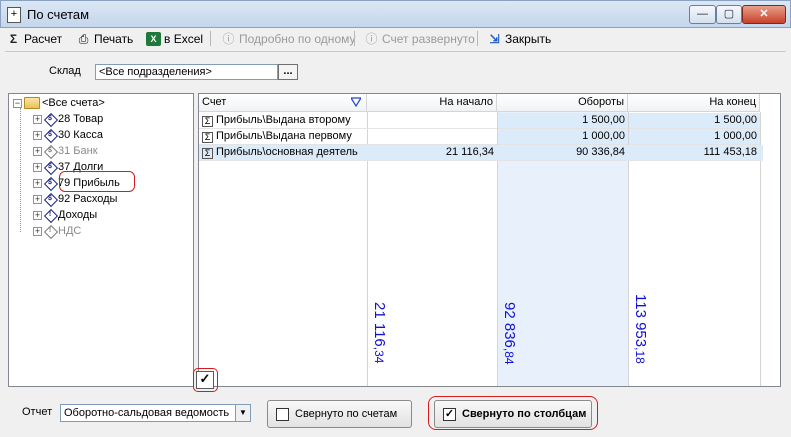 The width and height of the screenshot is (791, 437). I want to click on folder-icon, so click(32, 103).